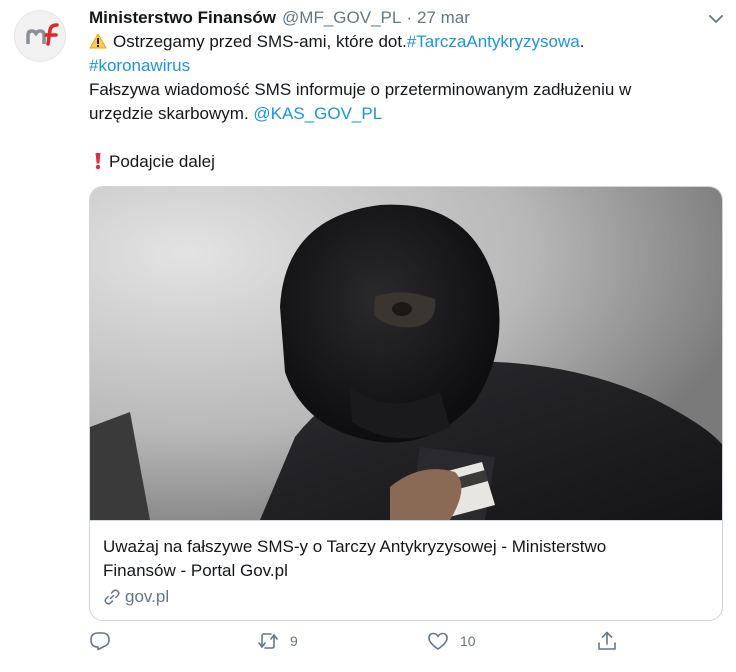 The image size is (736, 672). What do you see at coordinates (162, 161) in the screenshot?
I see `tweet-line-6: Podajcie dalej` at bounding box center [162, 161].